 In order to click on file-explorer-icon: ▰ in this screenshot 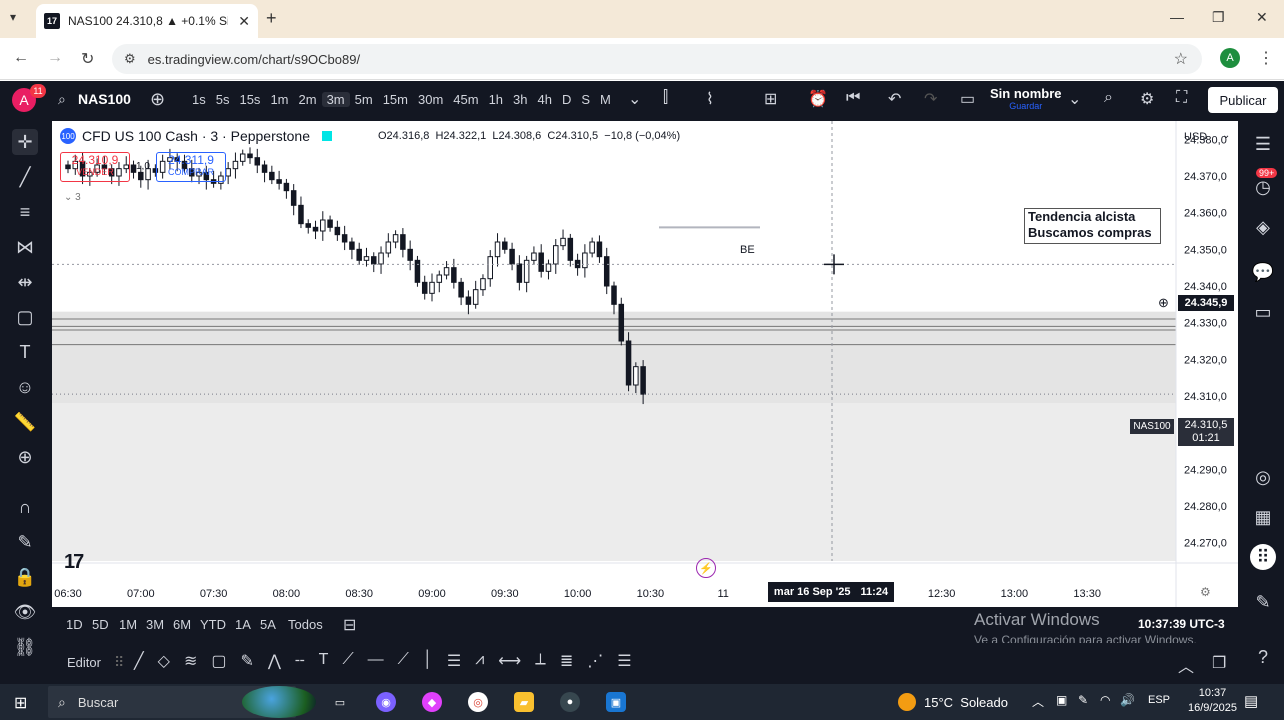, I will do `click(524, 702)`.